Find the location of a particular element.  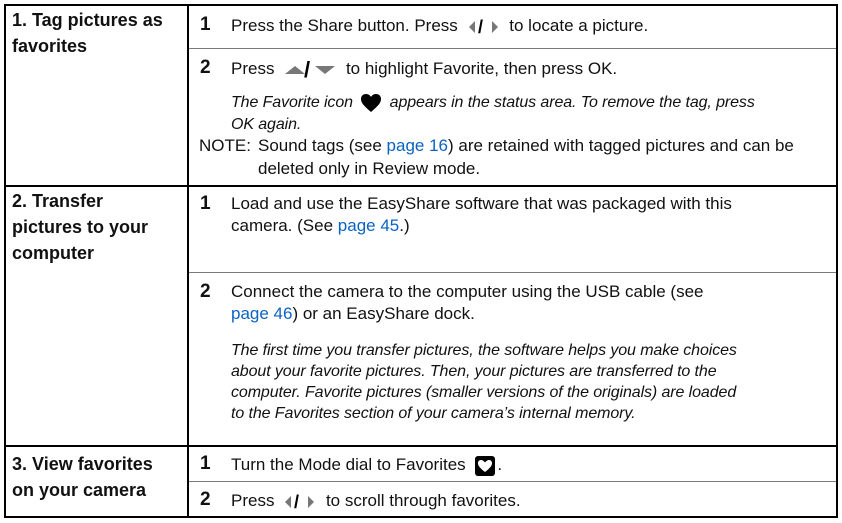

step-text: Turn the Mode dial to Favorites . is located at coordinates (366, 465).